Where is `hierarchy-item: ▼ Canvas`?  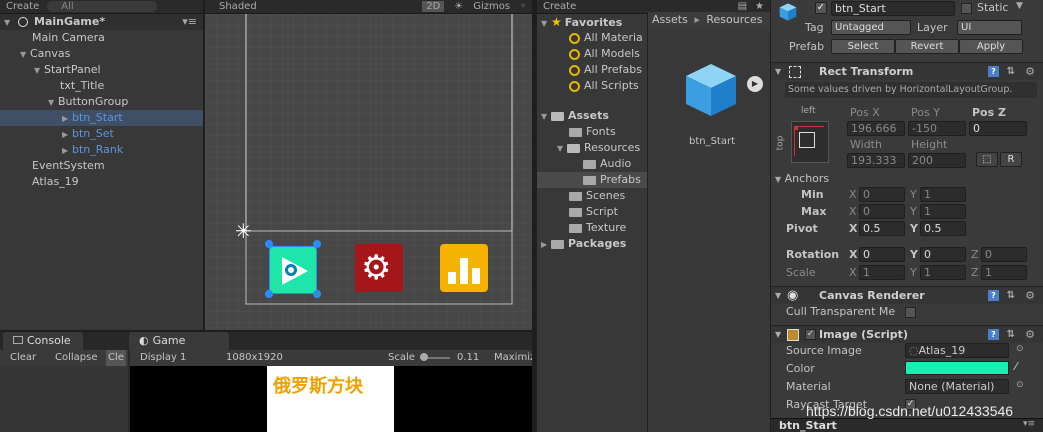
hierarchy-item: ▼ Canvas is located at coordinates (101, 54).